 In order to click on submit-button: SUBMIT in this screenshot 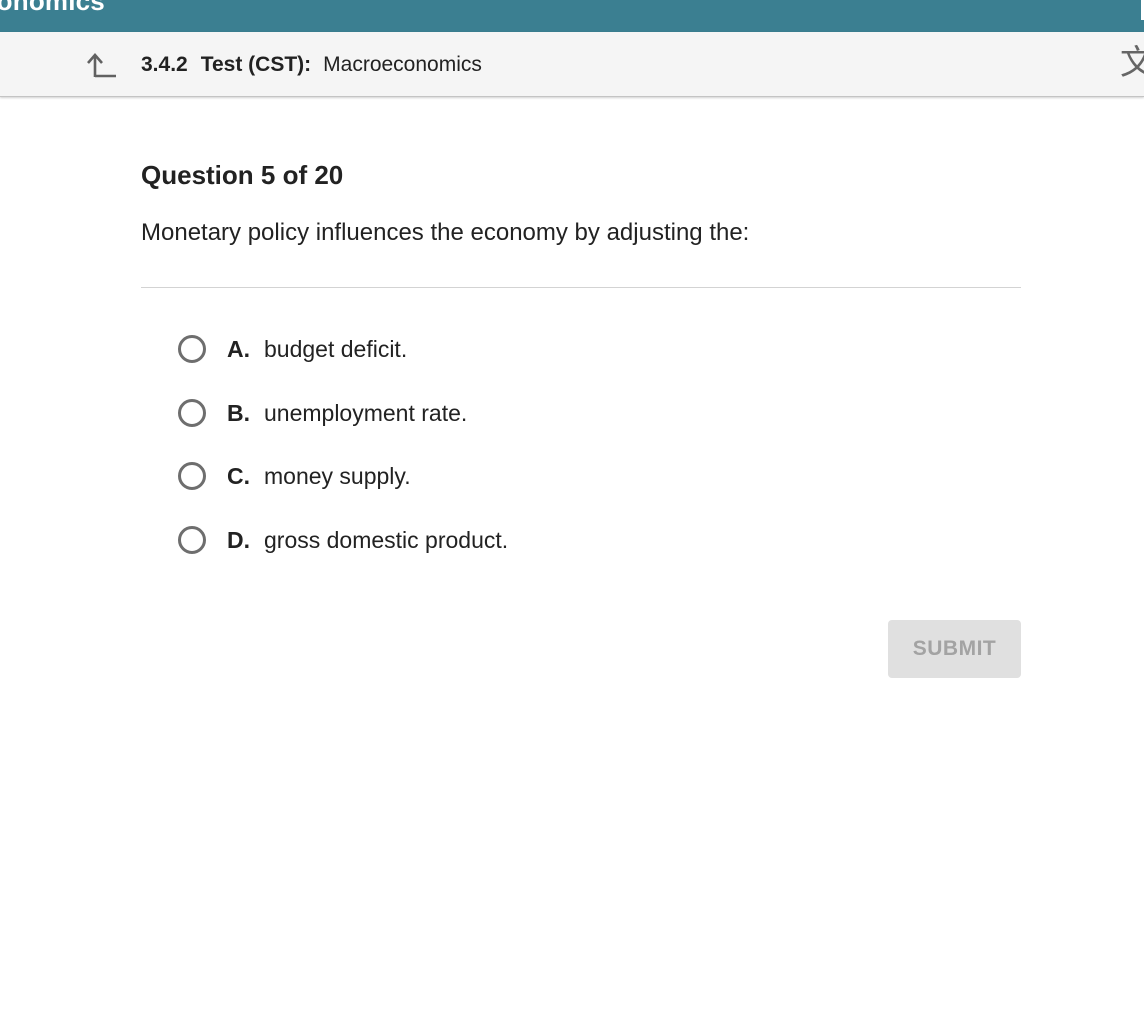, I will do `click(954, 649)`.